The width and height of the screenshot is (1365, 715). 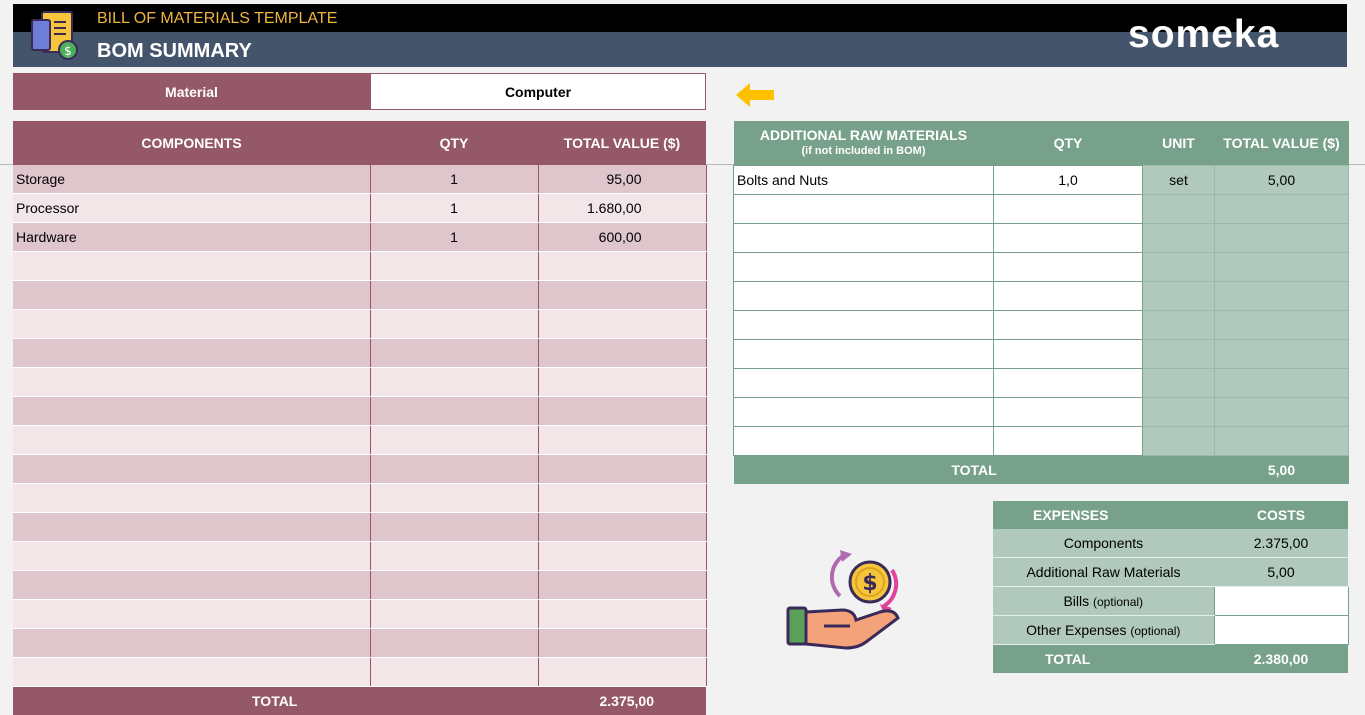 What do you see at coordinates (1068, 180) in the screenshot?
I see `raw-material-qty-cell: 1,0` at bounding box center [1068, 180].